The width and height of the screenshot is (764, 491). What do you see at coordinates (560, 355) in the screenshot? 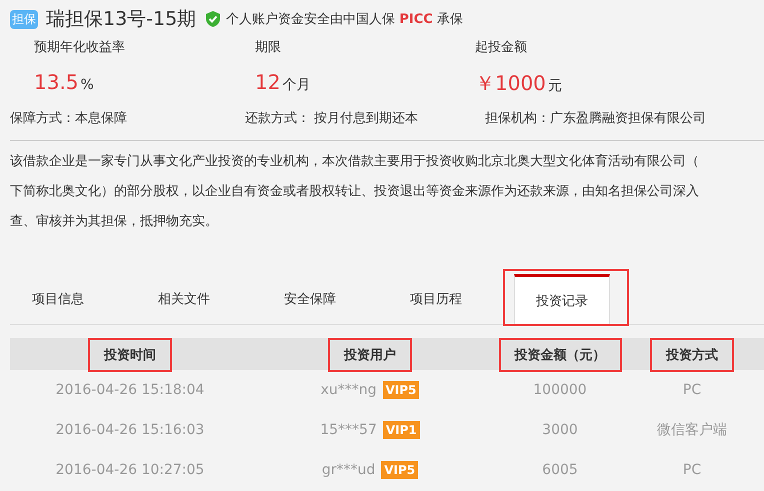
I see `column-header: 投资金额（元）` at bounding box center [560, 355].